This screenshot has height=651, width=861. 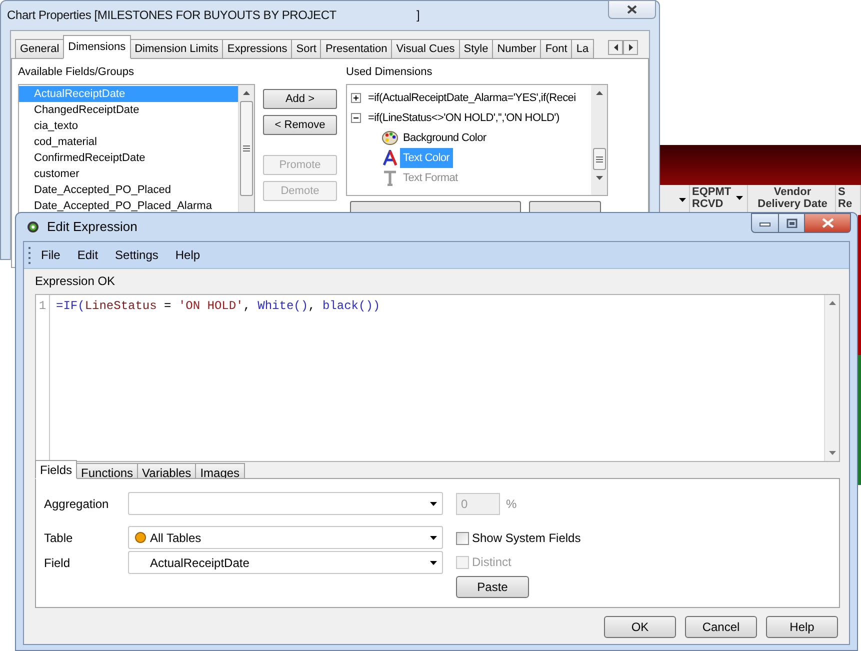 What do you see at coordinates (171, 15) in the screenshot?
I see `window-title: Chart Properties [MILESTONES FOR BUYOUTS BY PROJECT` at bounding box center [171, 15].